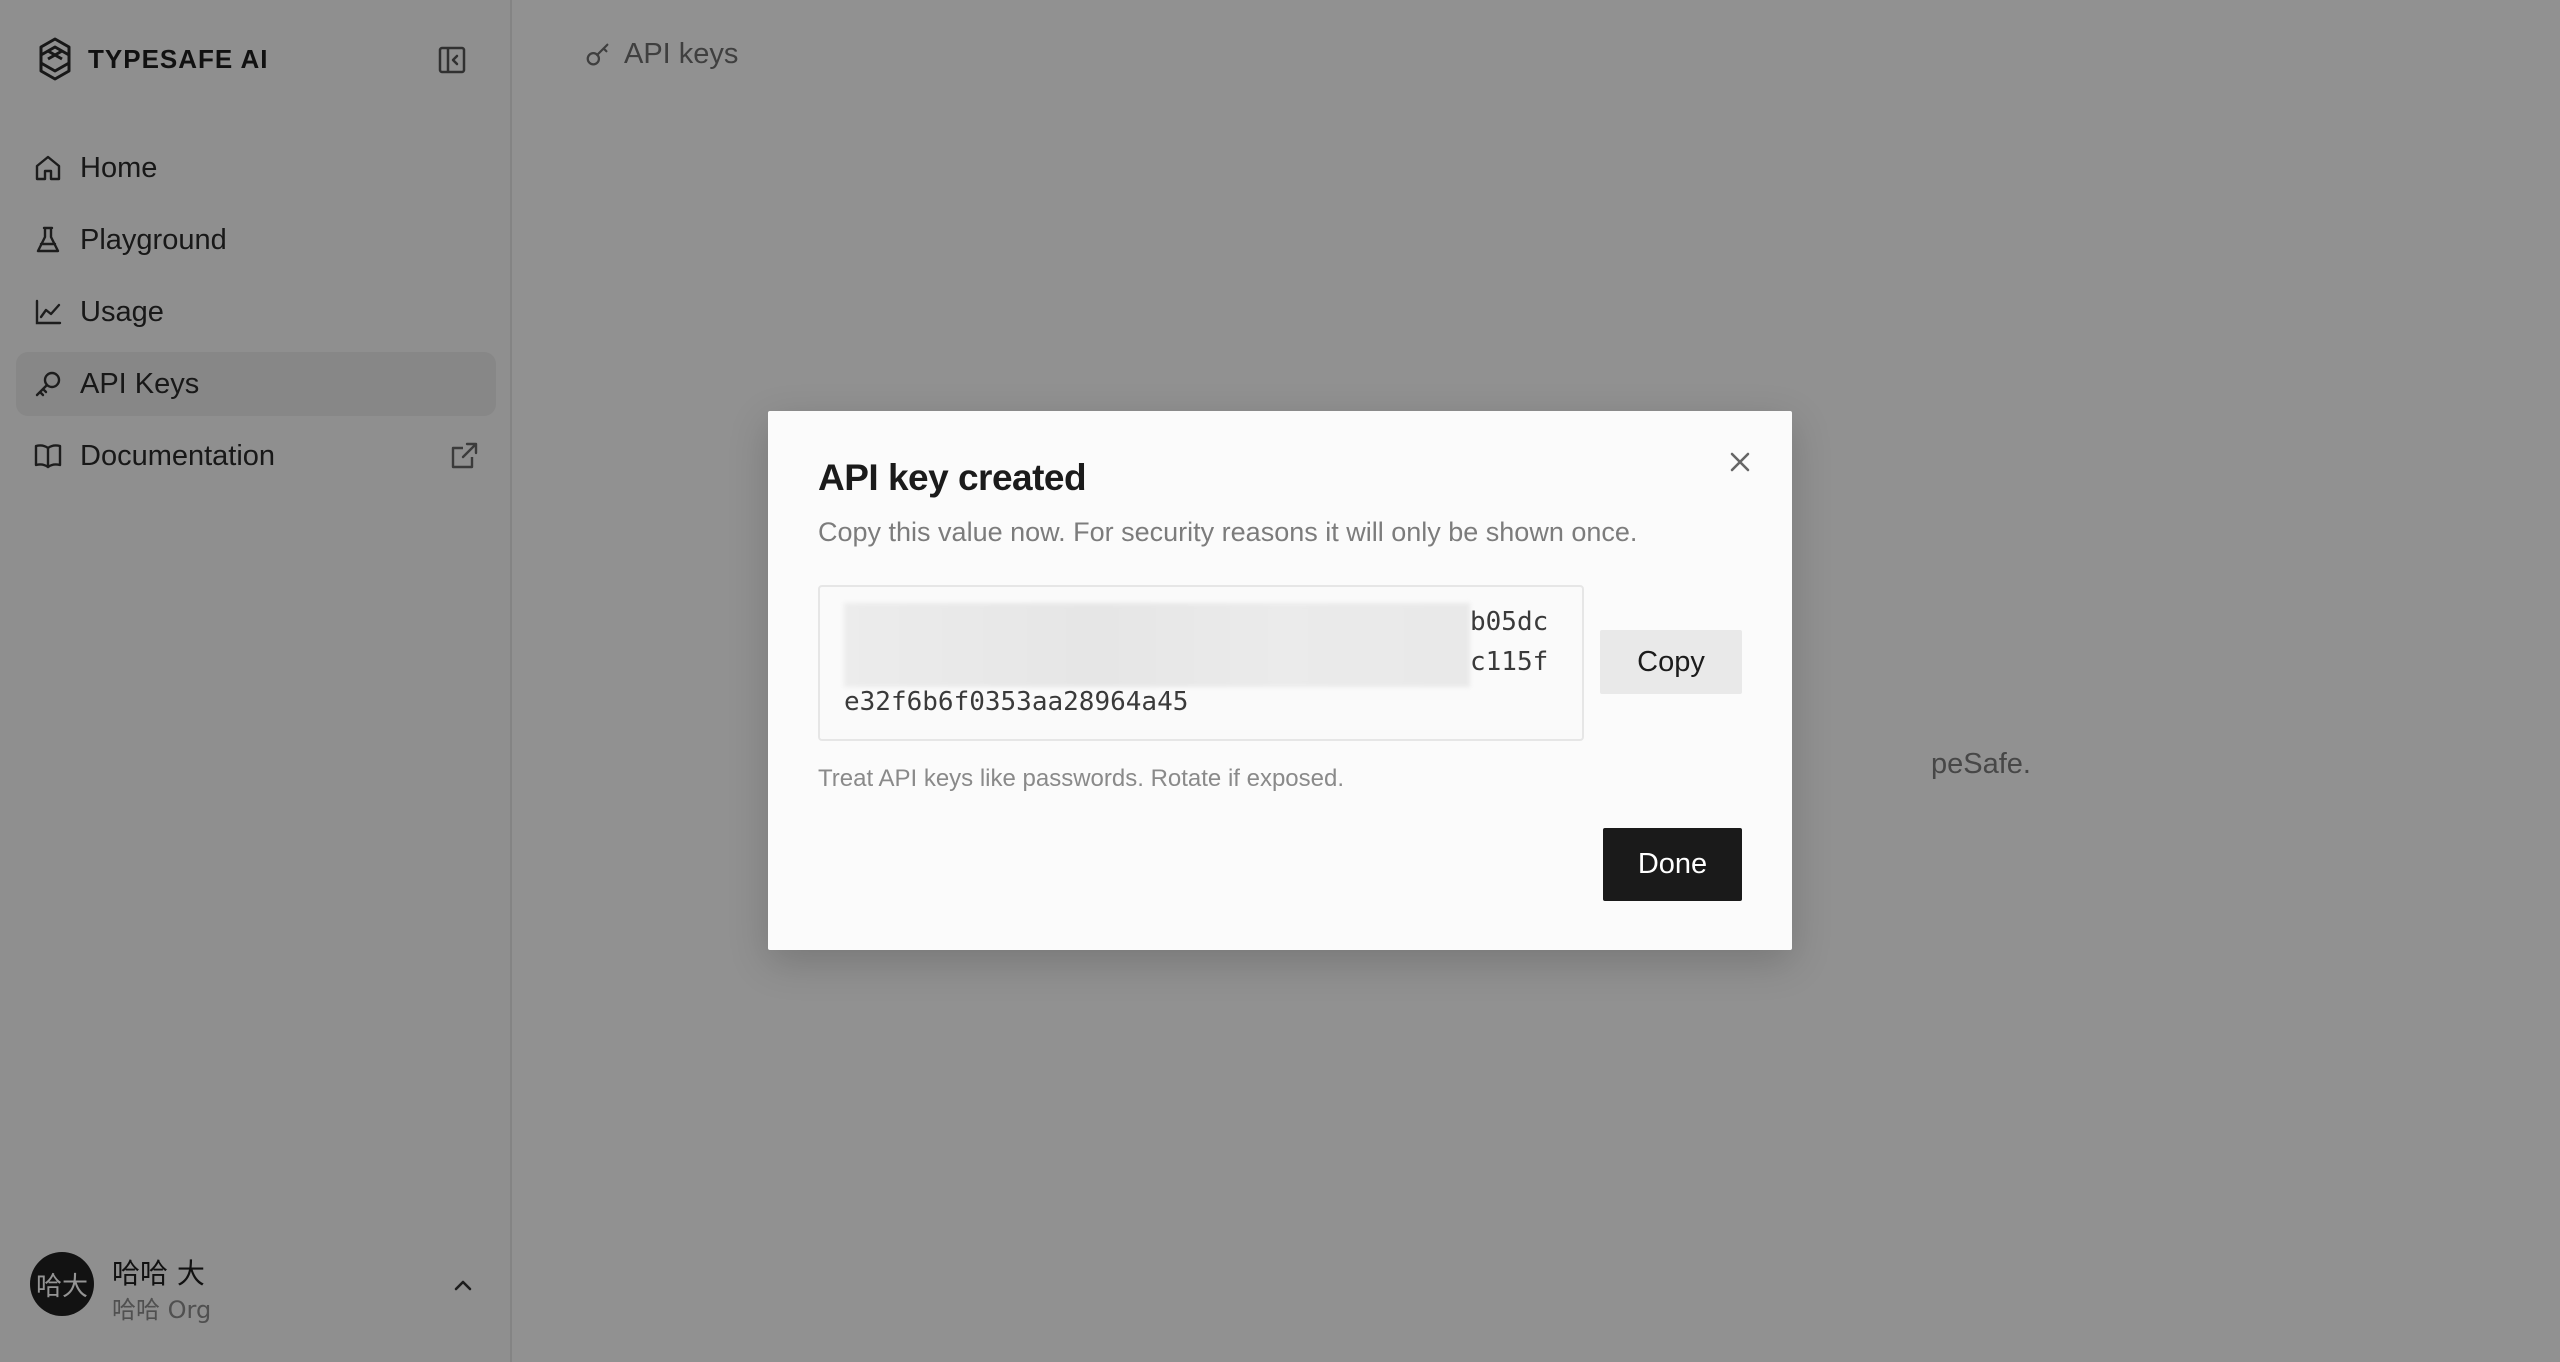 This screenshot has height=1362, width=2560. What do you see at coordinates (1509, 662) in the screenshot?
I see `api-key-line-2: c115f` at bounding box center [1509, 662].